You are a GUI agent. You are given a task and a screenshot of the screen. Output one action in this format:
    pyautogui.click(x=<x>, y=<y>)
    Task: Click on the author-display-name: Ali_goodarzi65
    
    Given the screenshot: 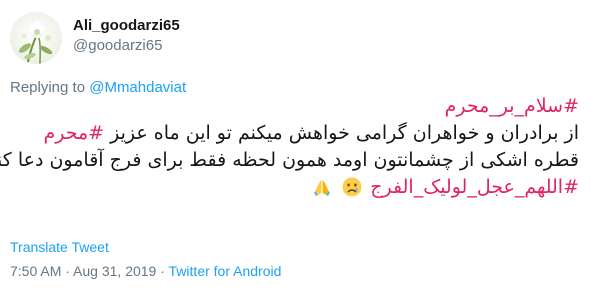 What is the action you would take?
    pyautogui.click(x=126, y=26)
    